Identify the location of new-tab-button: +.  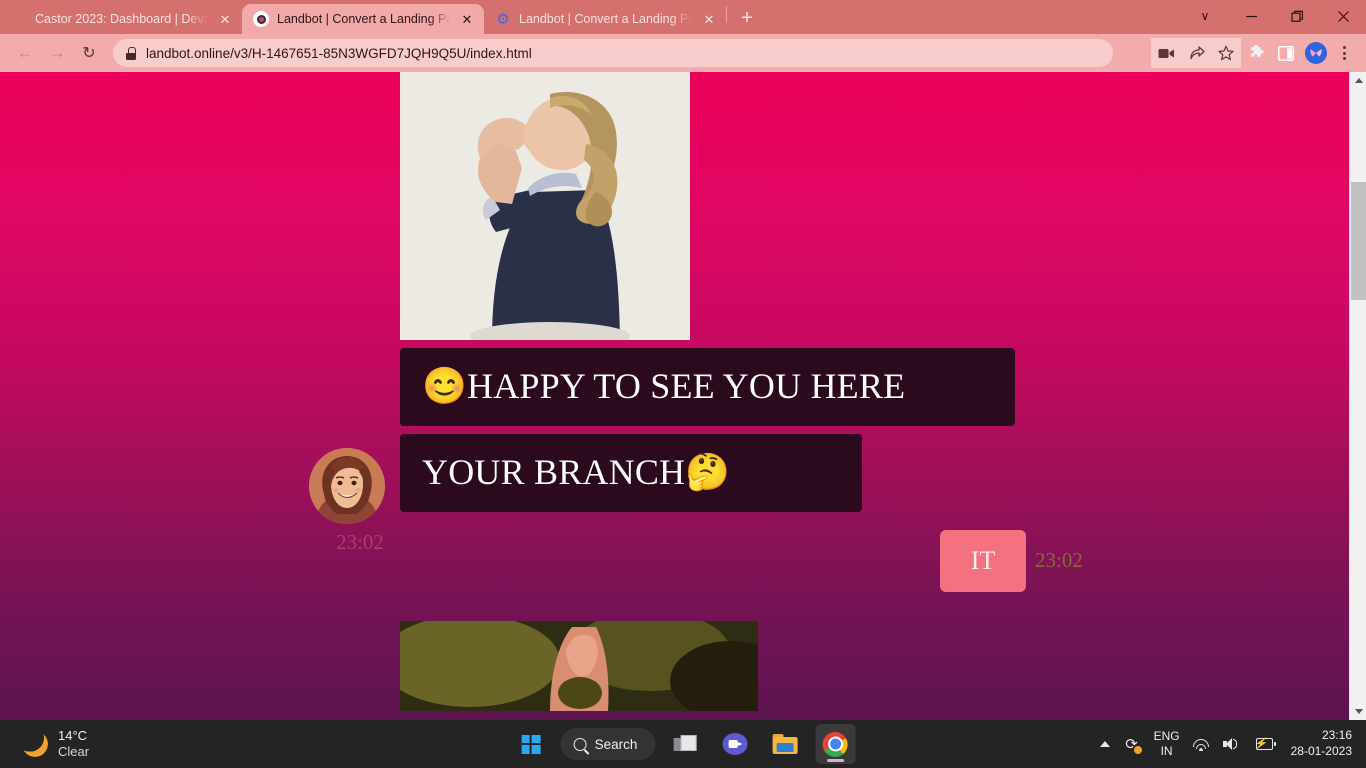
(747, 18).